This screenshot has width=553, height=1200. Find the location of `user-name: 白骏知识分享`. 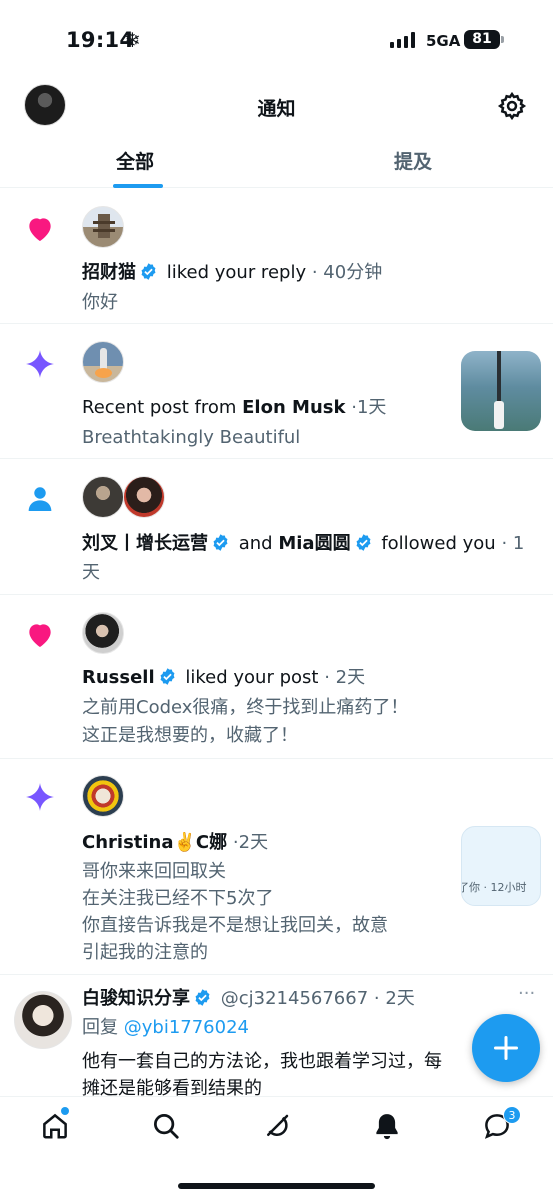

user-name: 白骏知识分享 is located at coordinates (136, 998).